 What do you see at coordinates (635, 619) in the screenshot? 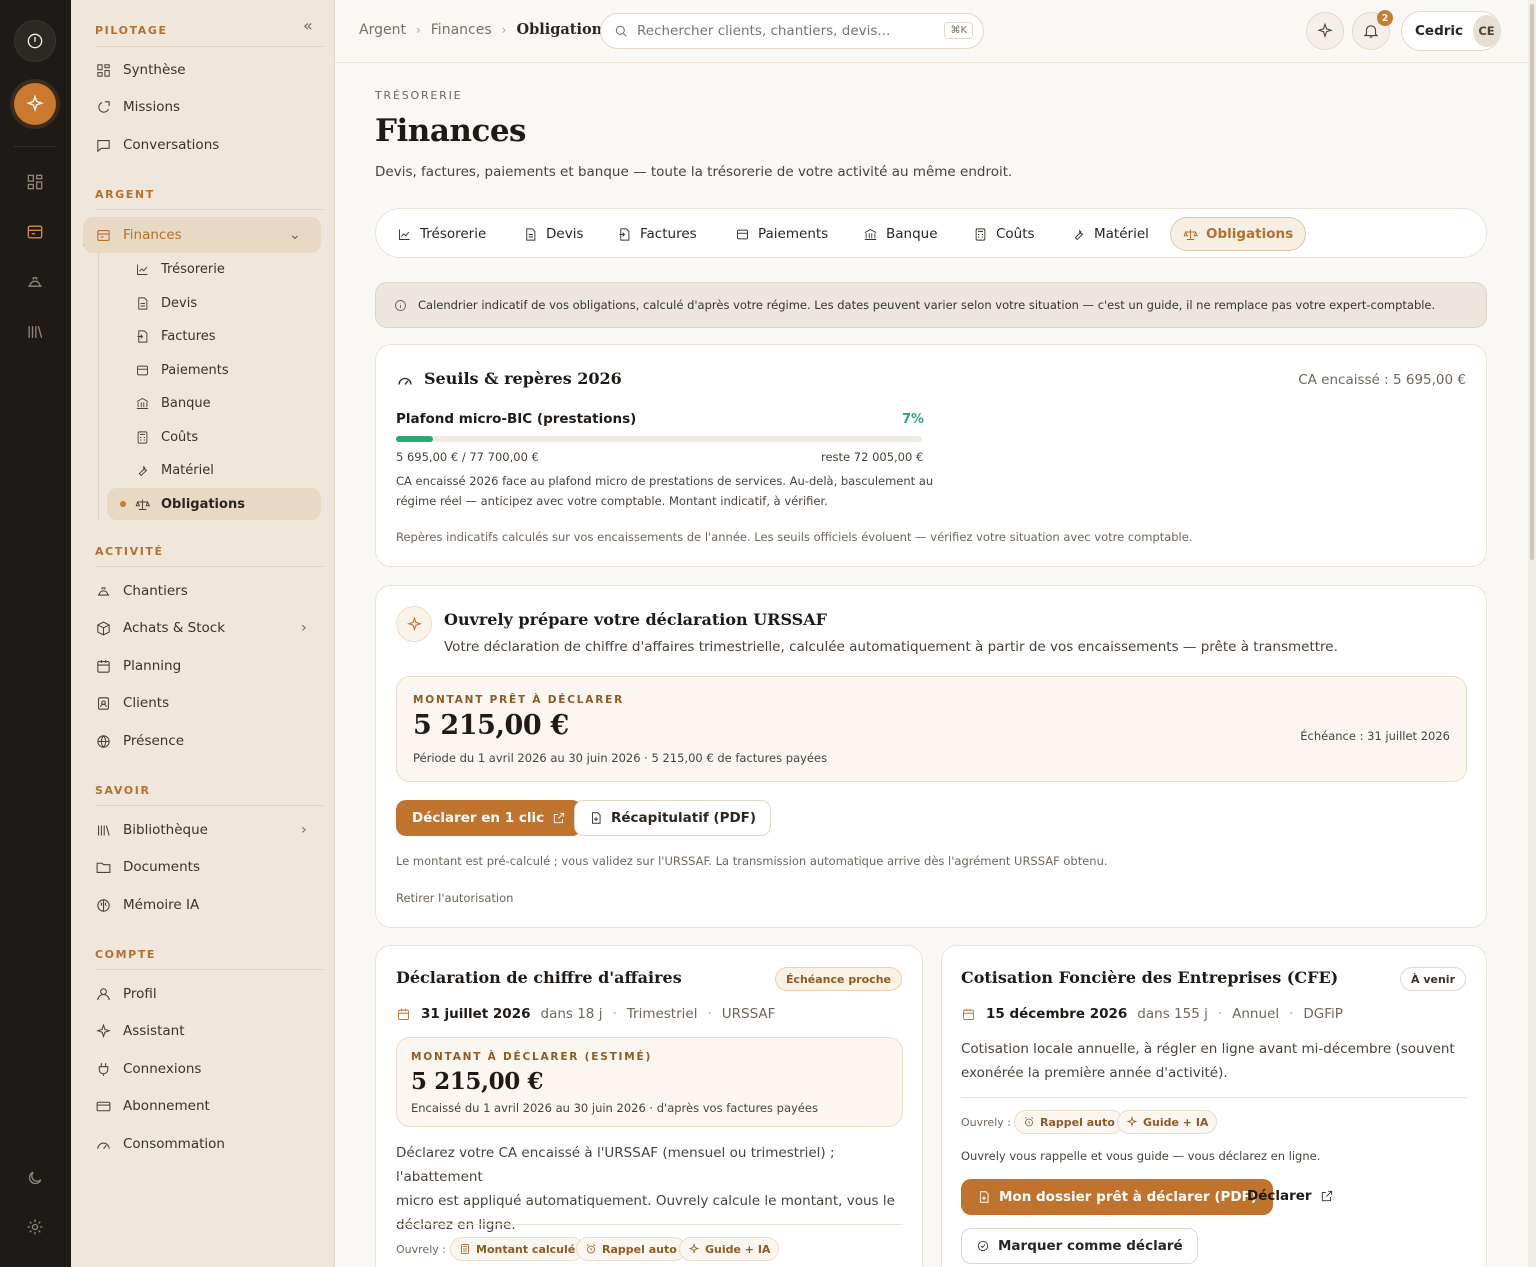
I see `urssaf-title: Ouvrely prépare votre déclaration URSSAF` at bounding box center [635, 619].